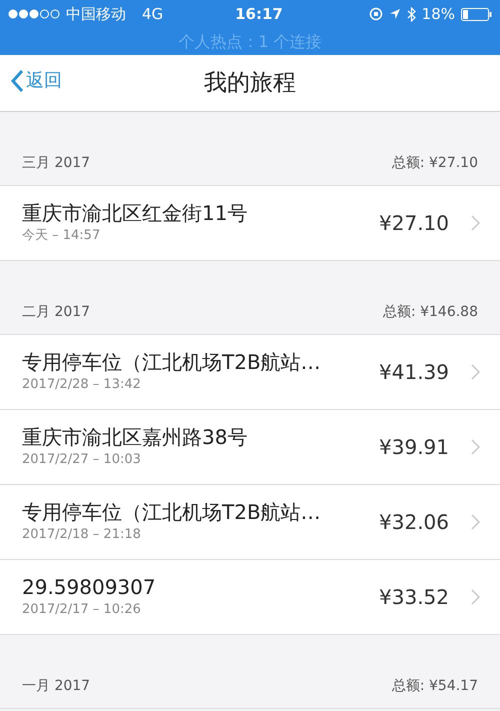 This screenshot has width=500, height=711. Describe the element at coordinates (56, 686) in the screenshot. I see `month-header: 一月 2017` at that location.